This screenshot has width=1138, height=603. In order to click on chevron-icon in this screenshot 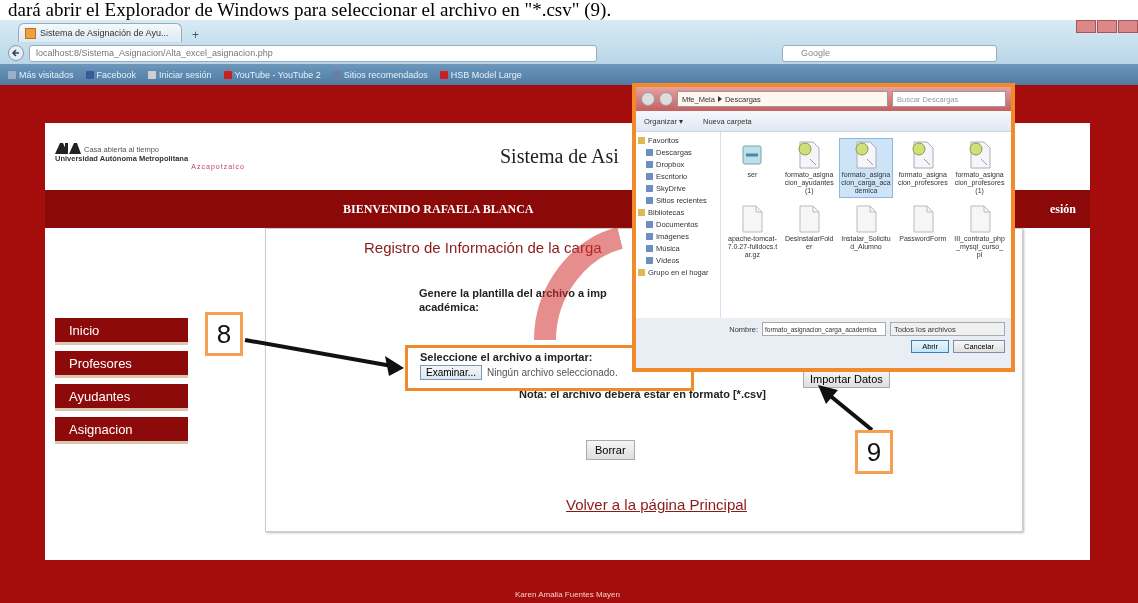, I will do `click(719, 99)`.